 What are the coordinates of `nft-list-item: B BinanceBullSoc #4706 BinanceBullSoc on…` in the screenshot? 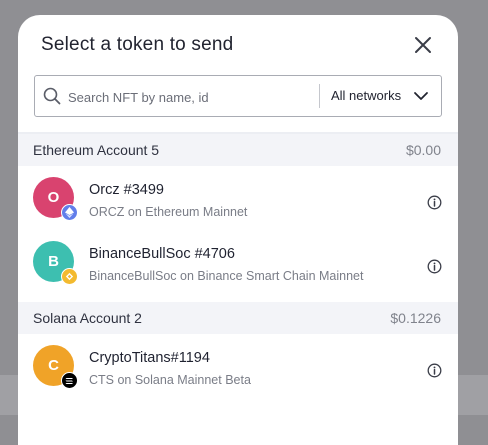 It's located at (238, 262).